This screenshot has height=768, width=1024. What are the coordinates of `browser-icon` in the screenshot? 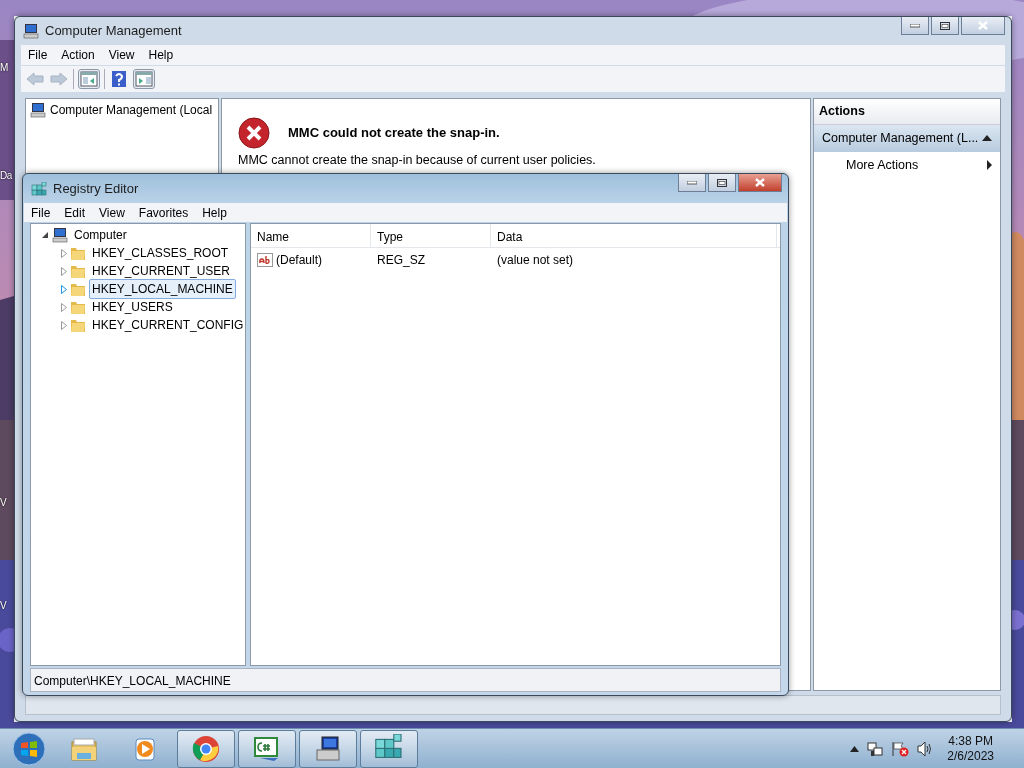 It's located at (206, 748).